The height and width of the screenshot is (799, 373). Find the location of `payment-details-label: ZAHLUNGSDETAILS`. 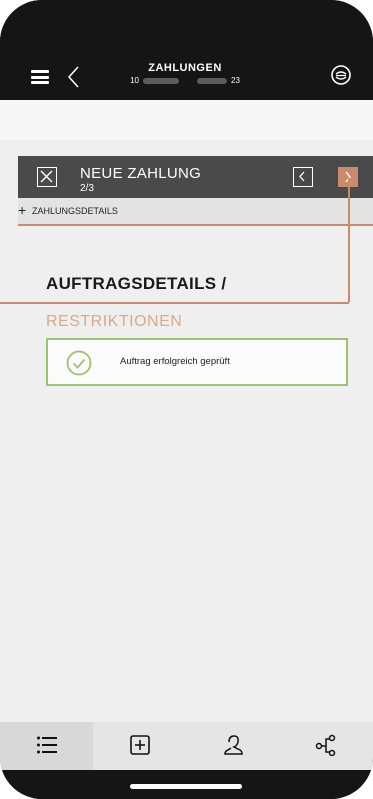

payment-details-label: ZAHLUNGSDETAILS is located at coordinates (75, 211).